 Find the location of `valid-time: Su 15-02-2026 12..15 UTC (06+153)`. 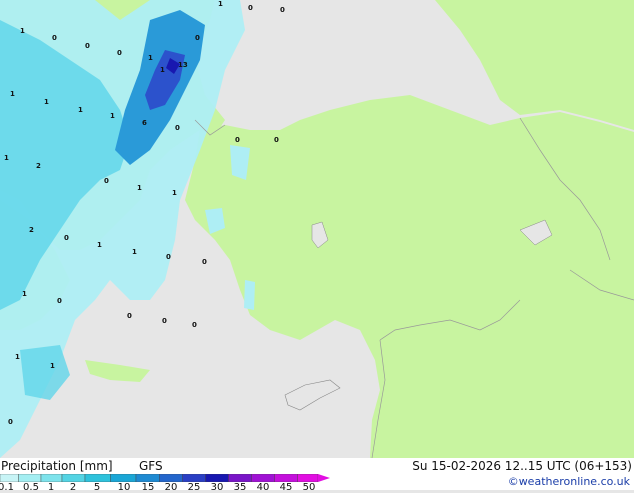

valid-time: Su 15-02-2026 12..15 UTC (06+153) is located at coordinates (522, 466).